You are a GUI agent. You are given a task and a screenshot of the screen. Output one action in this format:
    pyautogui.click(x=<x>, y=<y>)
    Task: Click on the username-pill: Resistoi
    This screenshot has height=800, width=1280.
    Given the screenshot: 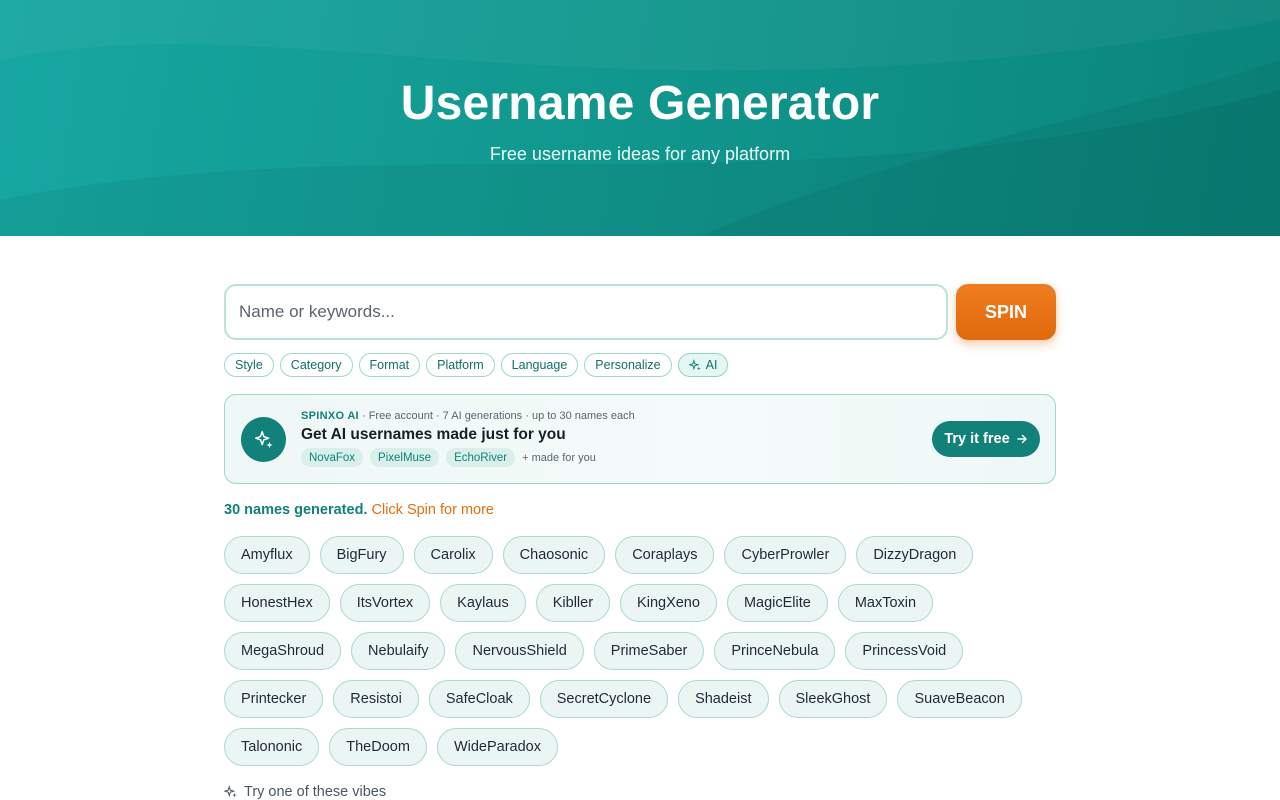 What is the action you would take?
    pyautogui.click(x=376, y=699)
    